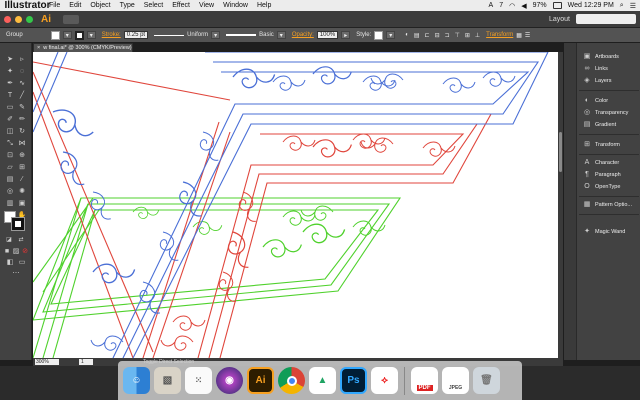 Image resolution: width=640 pixels, height=400 pixels. I want to click on volume-icon: ◀, so click(523, 6).